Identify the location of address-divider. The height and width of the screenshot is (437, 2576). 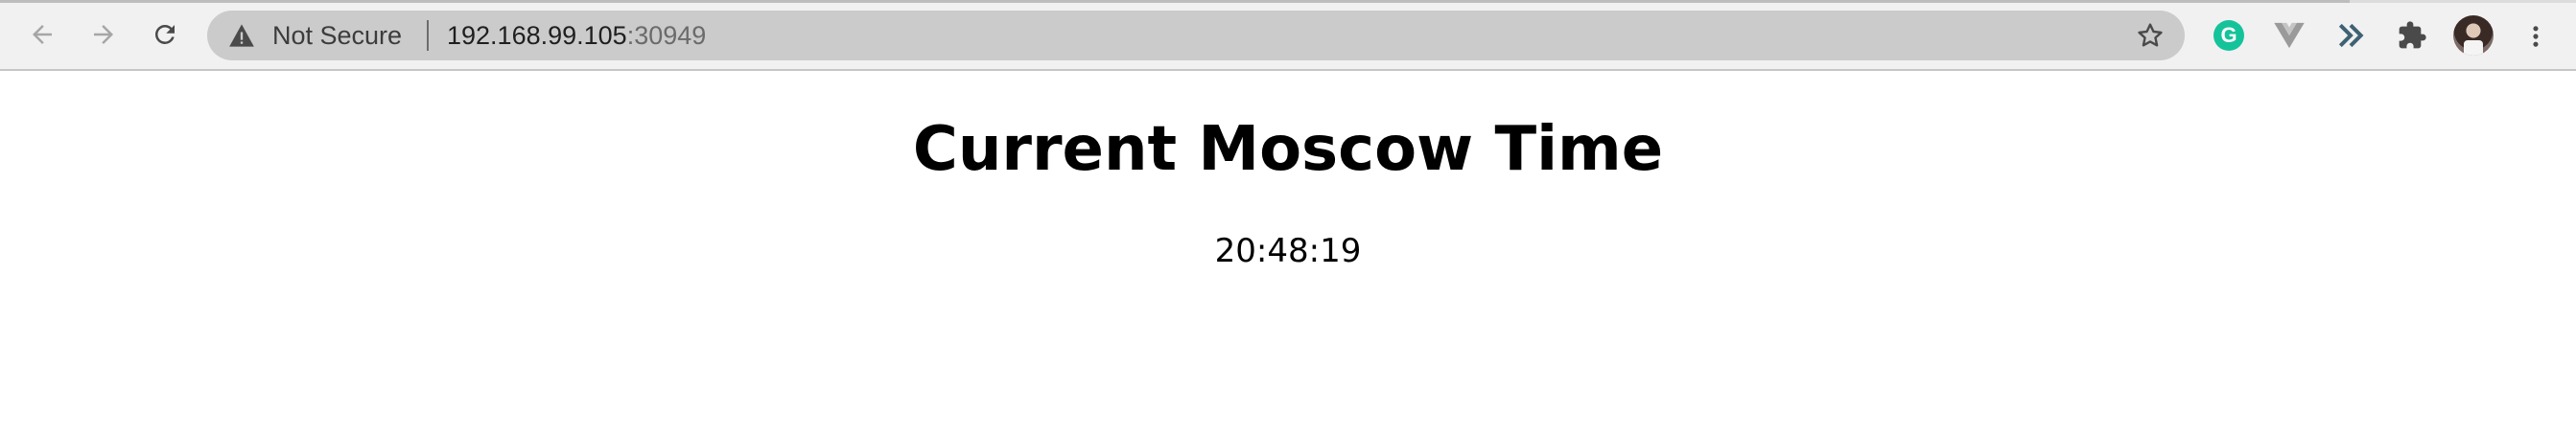
(428, 35).